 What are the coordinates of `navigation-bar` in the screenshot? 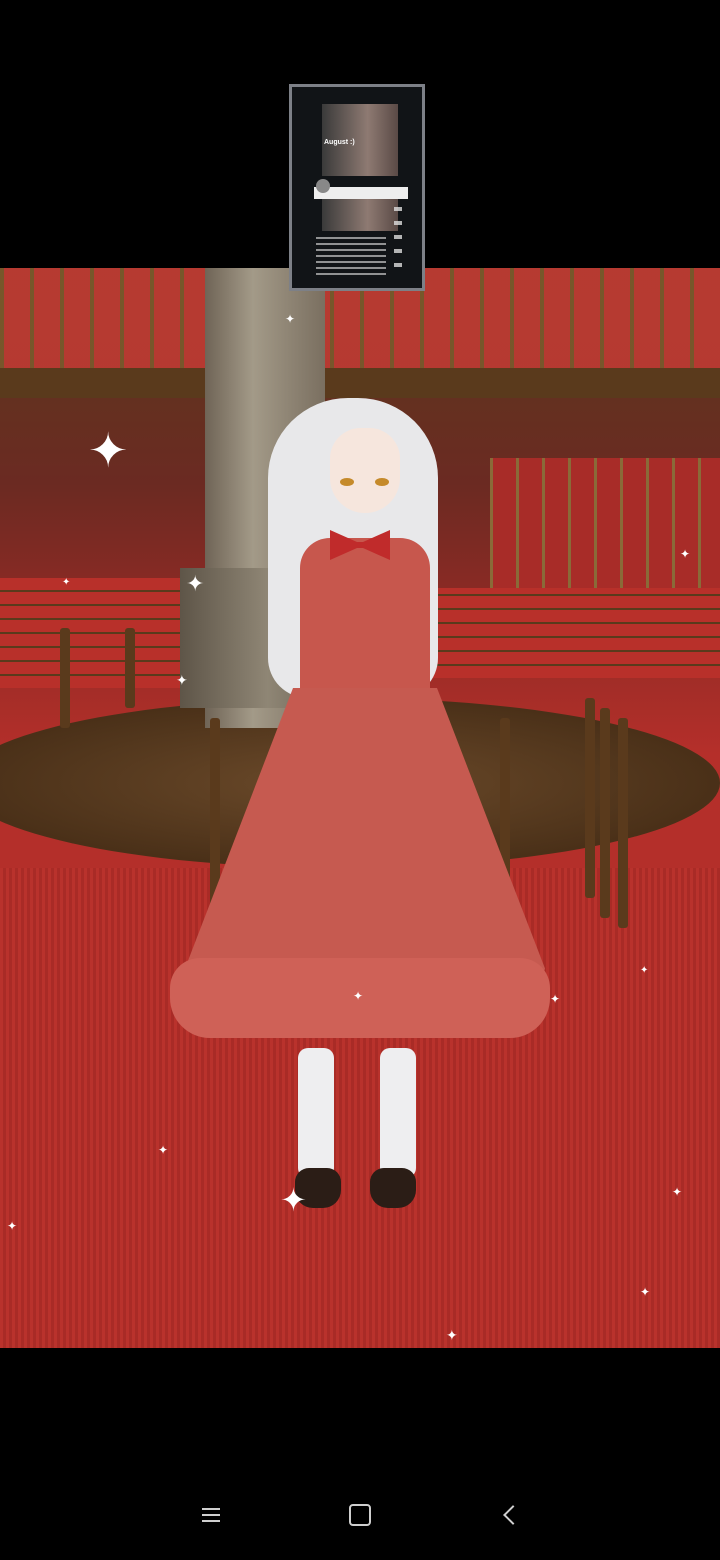 It's located at (360, 1515).